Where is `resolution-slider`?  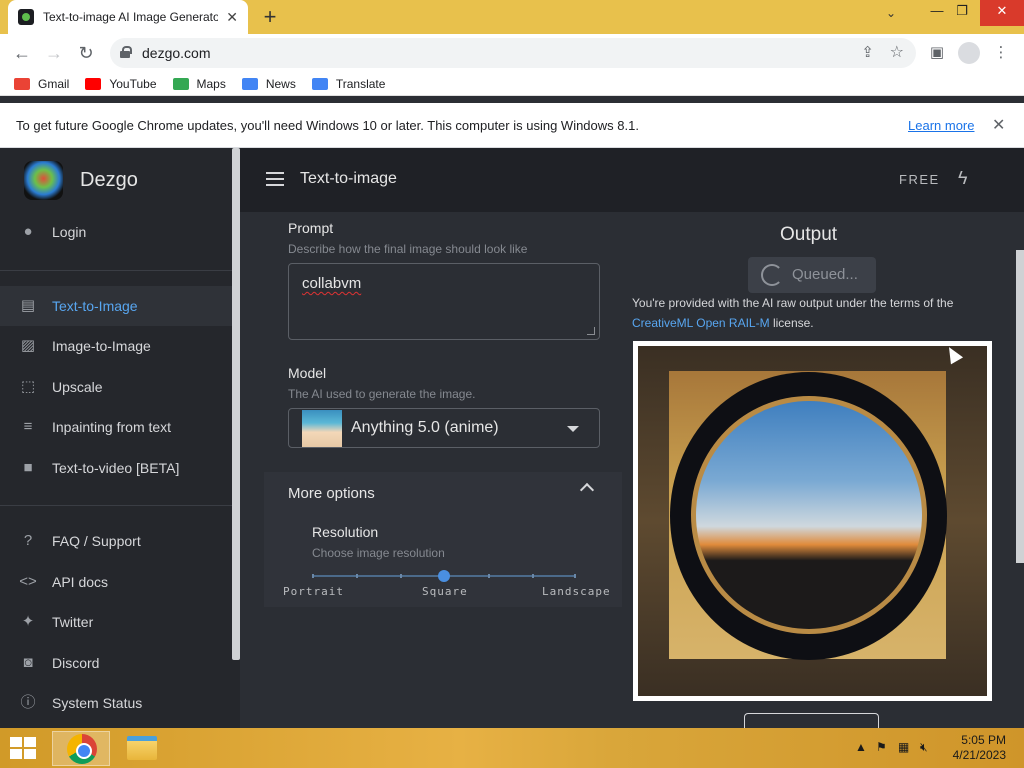 resolution-slider is located at coordinates (444, 576).